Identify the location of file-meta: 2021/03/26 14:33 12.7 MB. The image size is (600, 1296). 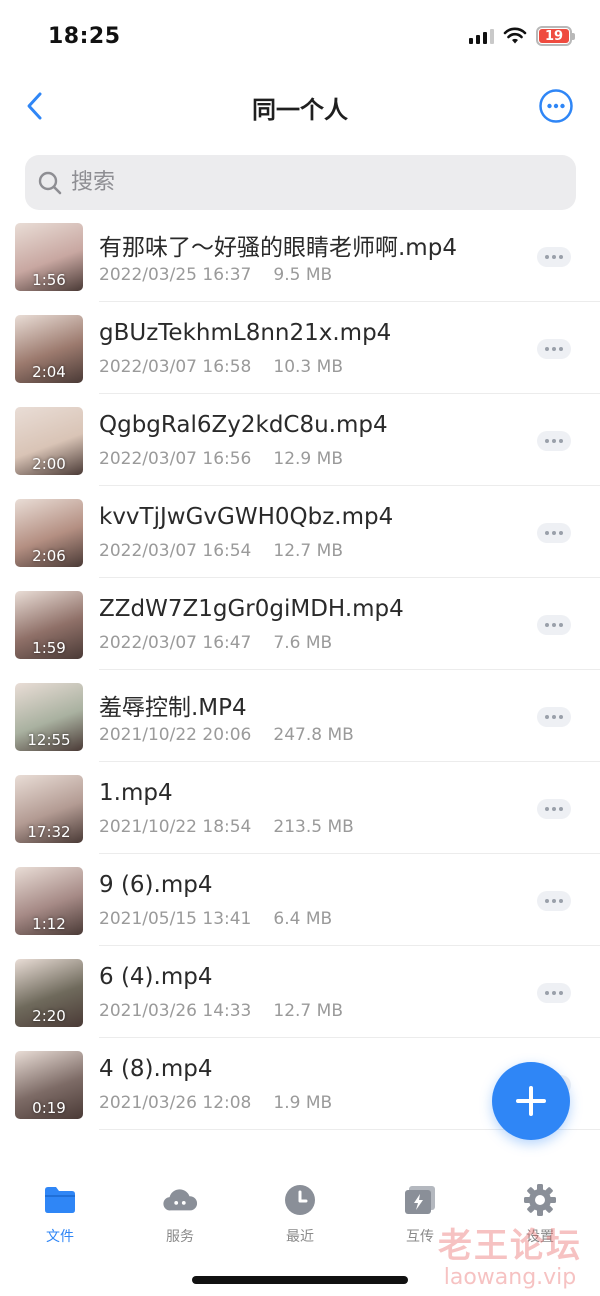
(221, 1011).